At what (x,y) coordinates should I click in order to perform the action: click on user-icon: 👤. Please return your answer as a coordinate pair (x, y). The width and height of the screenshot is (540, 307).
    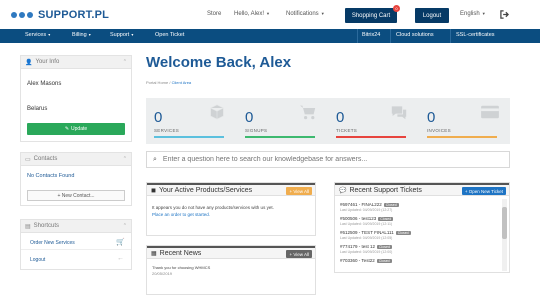
    Looking at the image, I should click on (29, 62).